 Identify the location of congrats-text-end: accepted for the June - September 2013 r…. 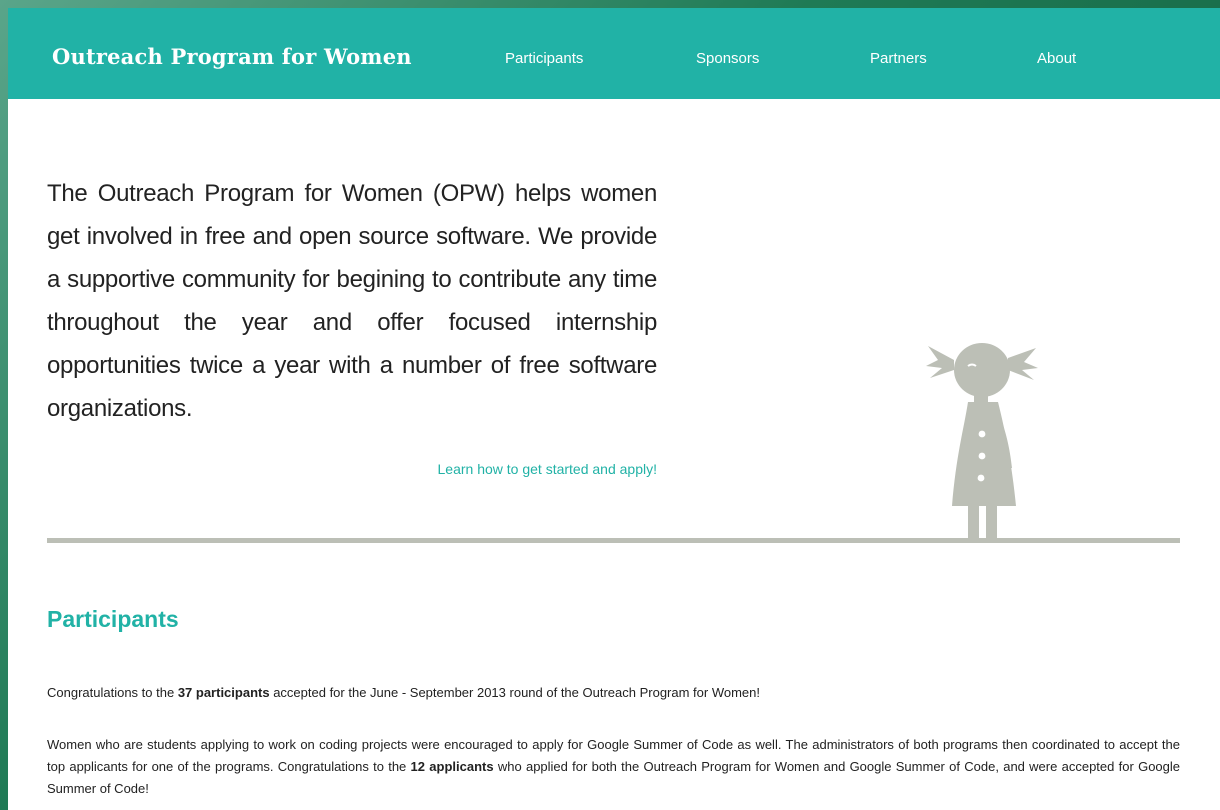
(514, 692).